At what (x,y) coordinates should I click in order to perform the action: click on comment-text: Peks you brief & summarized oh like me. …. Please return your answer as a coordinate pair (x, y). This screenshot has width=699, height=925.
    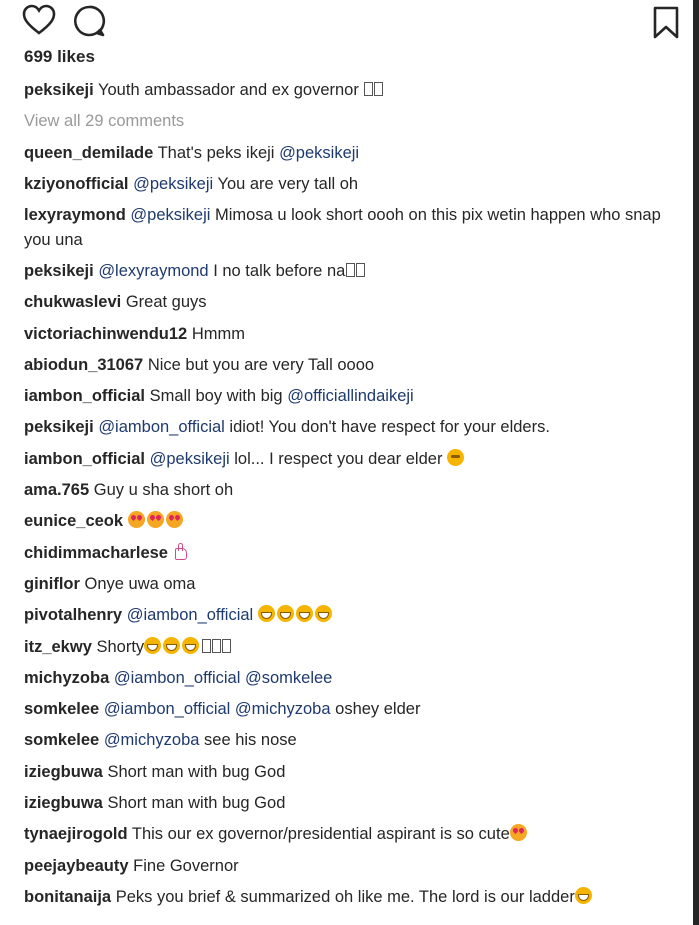
    Looking at the image, I should click on (345, 896).